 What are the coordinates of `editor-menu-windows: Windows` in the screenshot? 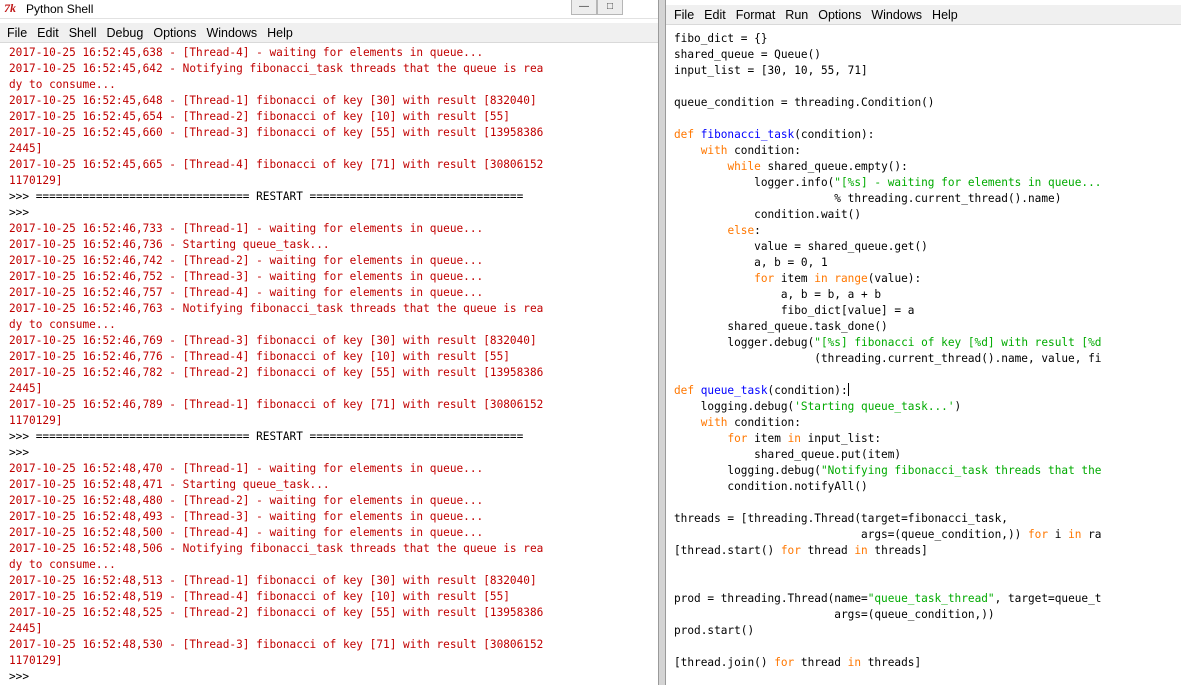 It's located at (896, 15).